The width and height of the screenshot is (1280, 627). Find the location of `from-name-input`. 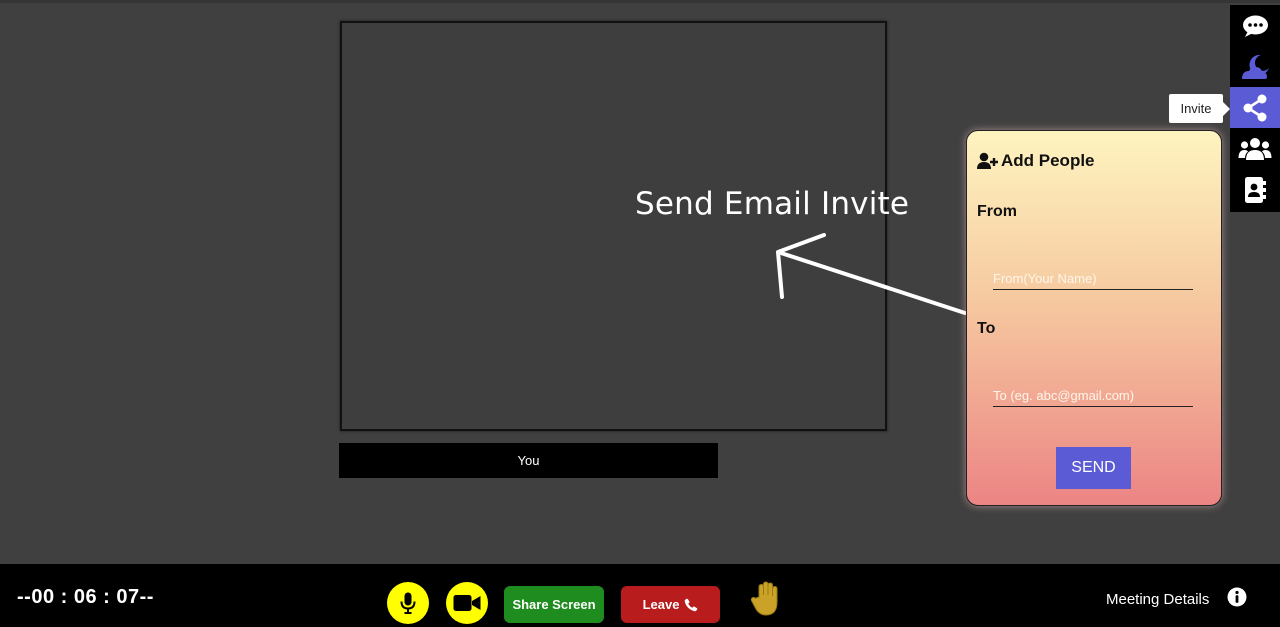

from-name-input is located at coordinates (1093, 278).